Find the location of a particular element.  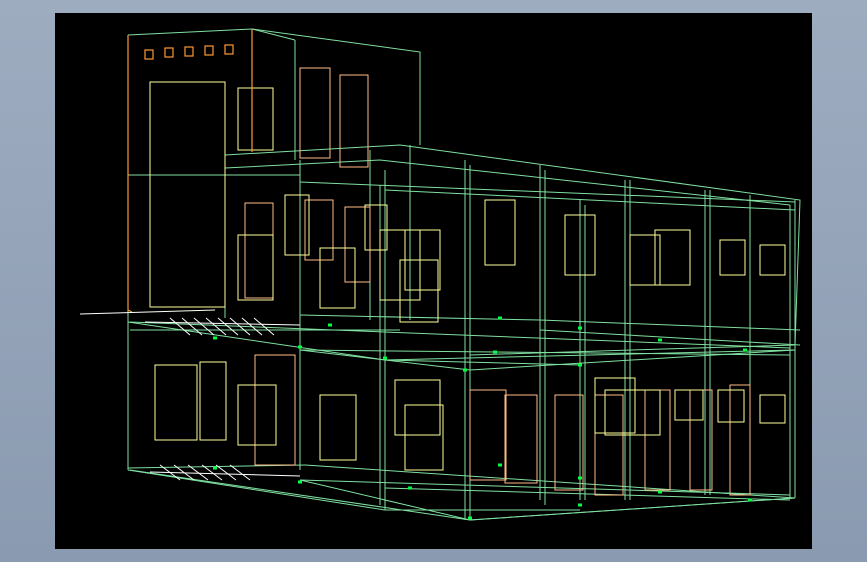

ground-floor-line is located at coordinates (300, 495).